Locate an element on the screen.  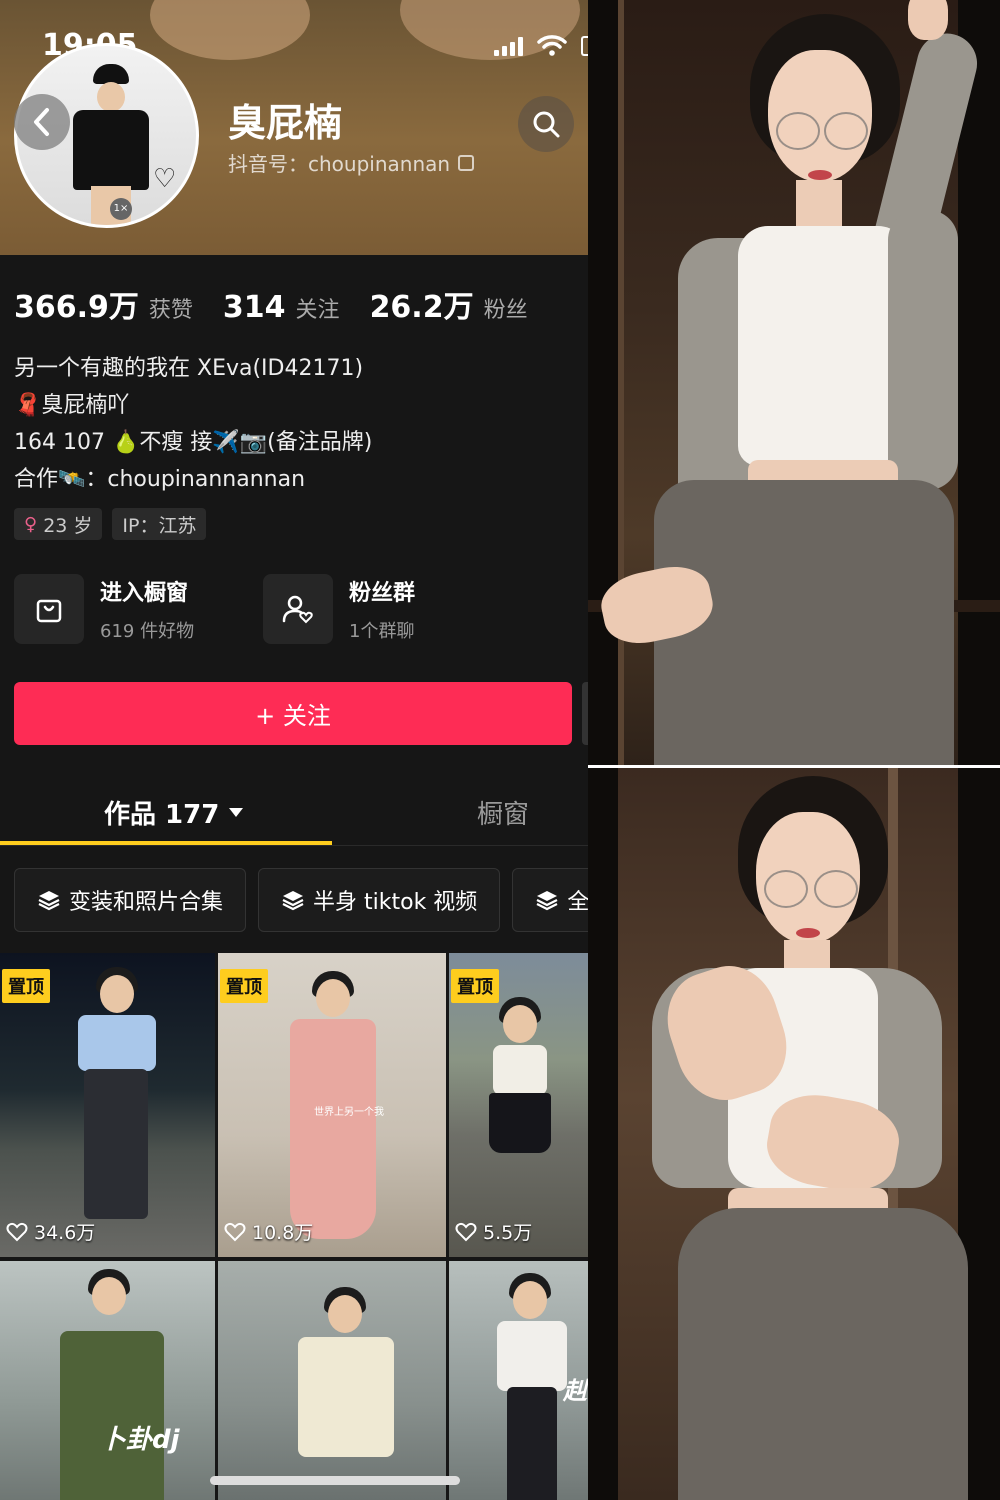
age-tag-text: 23 岁 is located at coordinates (68, 525).